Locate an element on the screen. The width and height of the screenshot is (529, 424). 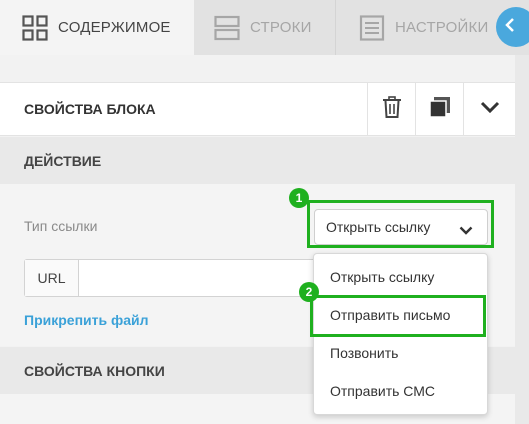
rows-icon is located at coordinates (227, 28).